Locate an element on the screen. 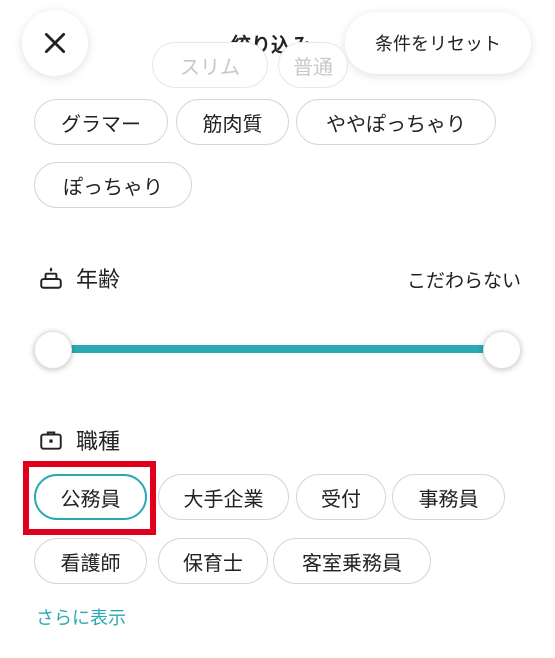  chip-body-type: ぽっちゃり is located at coordinates (113, 185).